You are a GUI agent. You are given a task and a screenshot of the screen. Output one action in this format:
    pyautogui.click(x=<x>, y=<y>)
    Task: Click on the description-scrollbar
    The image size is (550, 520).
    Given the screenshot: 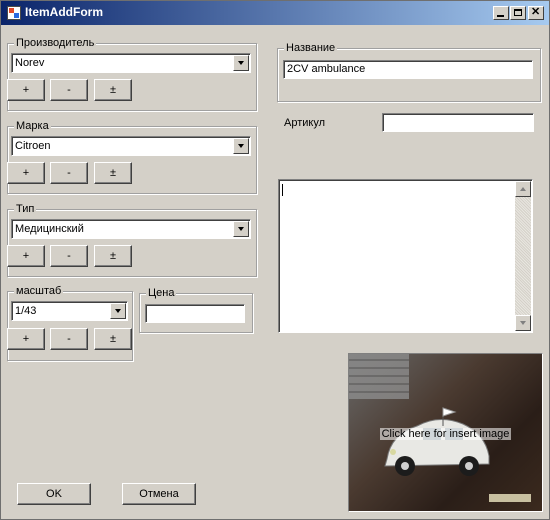 What is the action you would take?
    pyautogui.click(x=523, y=256)
    